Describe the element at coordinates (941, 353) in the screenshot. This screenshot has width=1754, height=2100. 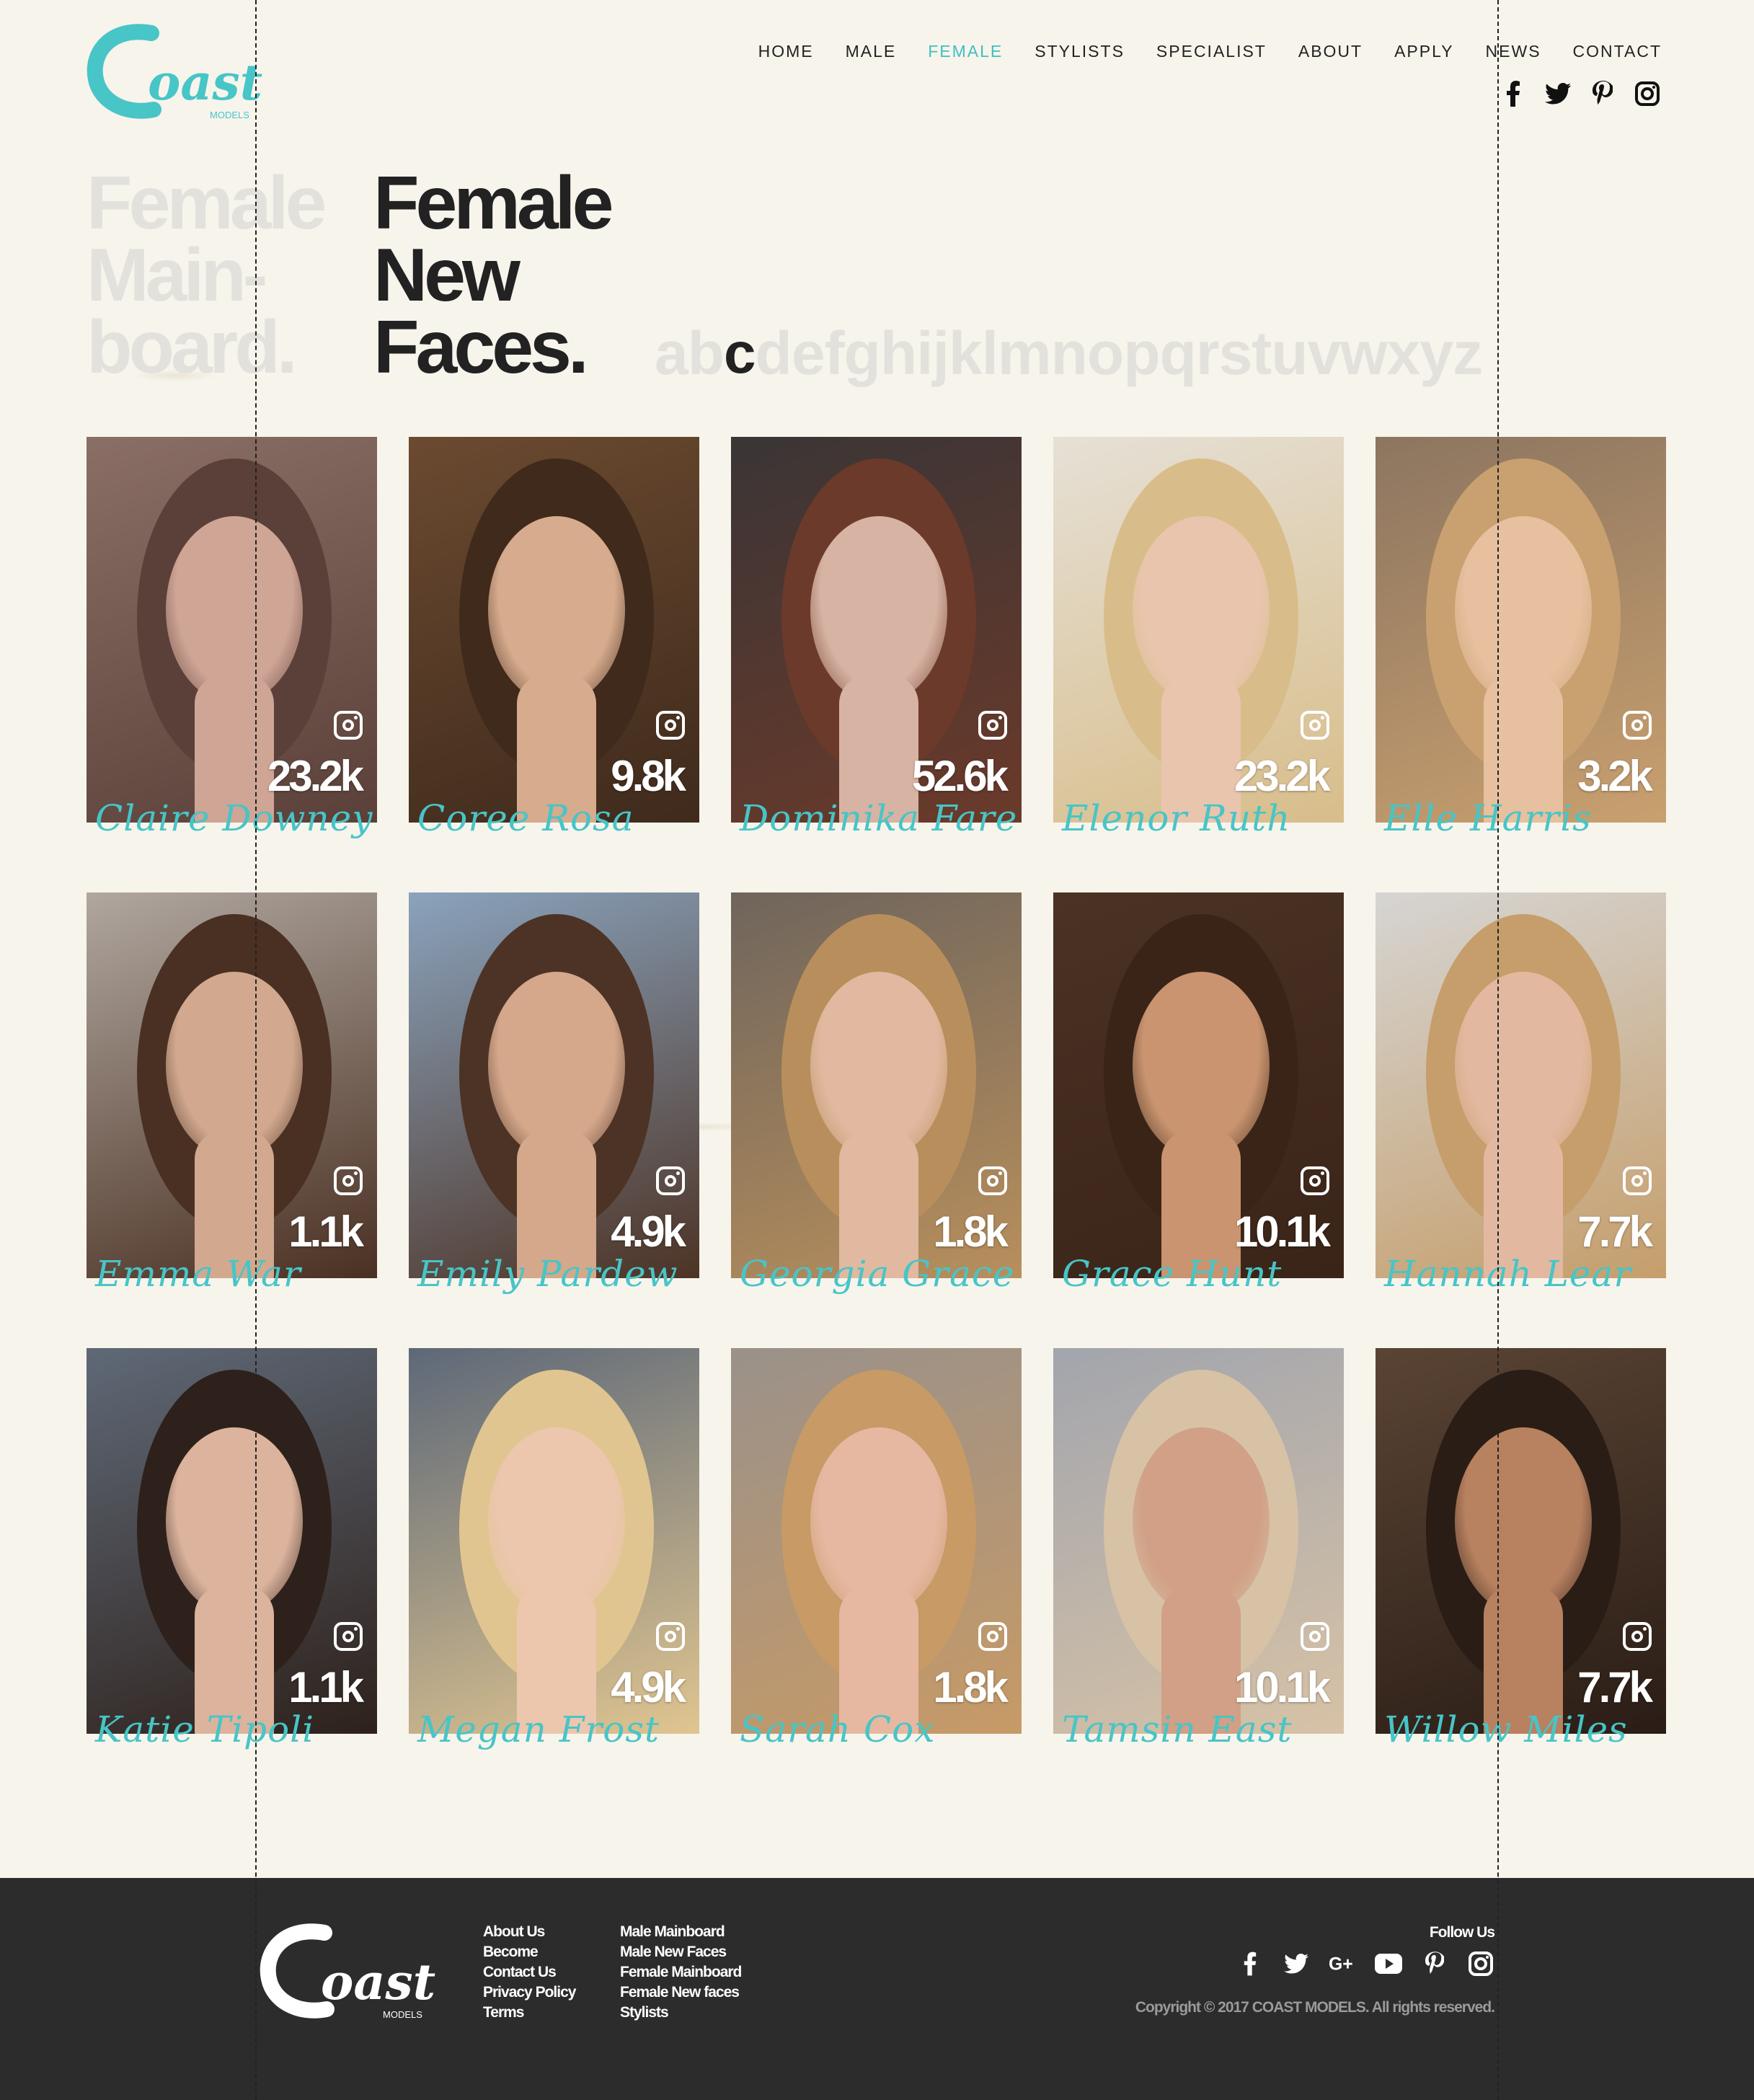
I see `alphabet-letter-j: j` at that location.